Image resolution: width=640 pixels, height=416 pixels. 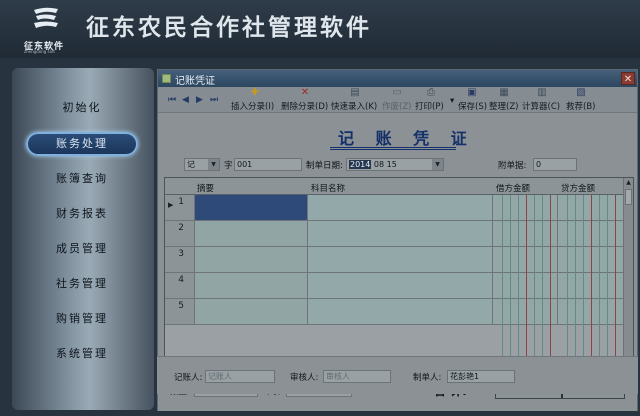 What do you see at coordinates (628, 277) in the screenshot?
I see `vertical-scrollbar: ▲ ▼` at bounding box center [628, 277].